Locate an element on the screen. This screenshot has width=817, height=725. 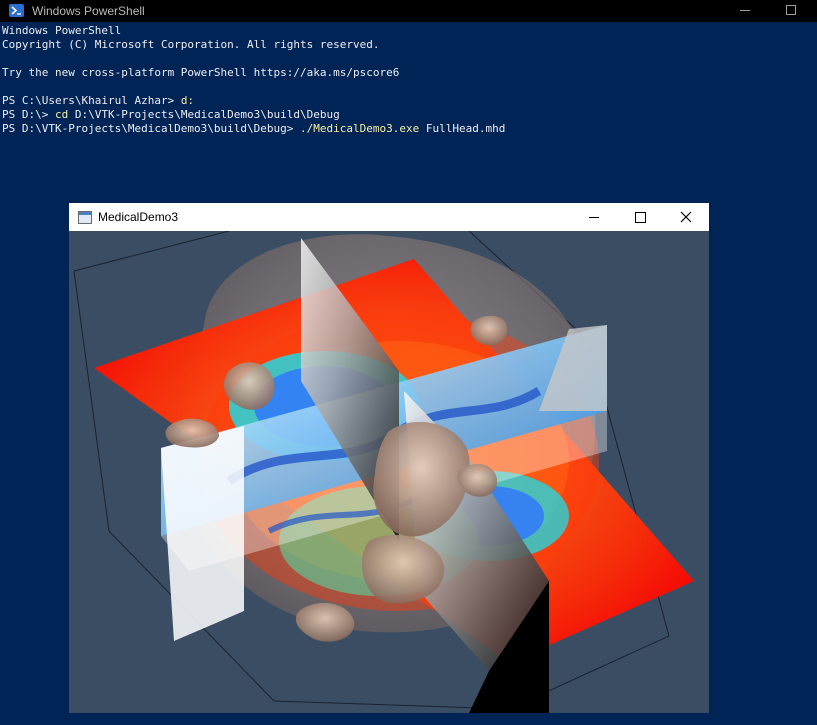
console-text: Windows PowerShell is located at coordinates (62, 30).